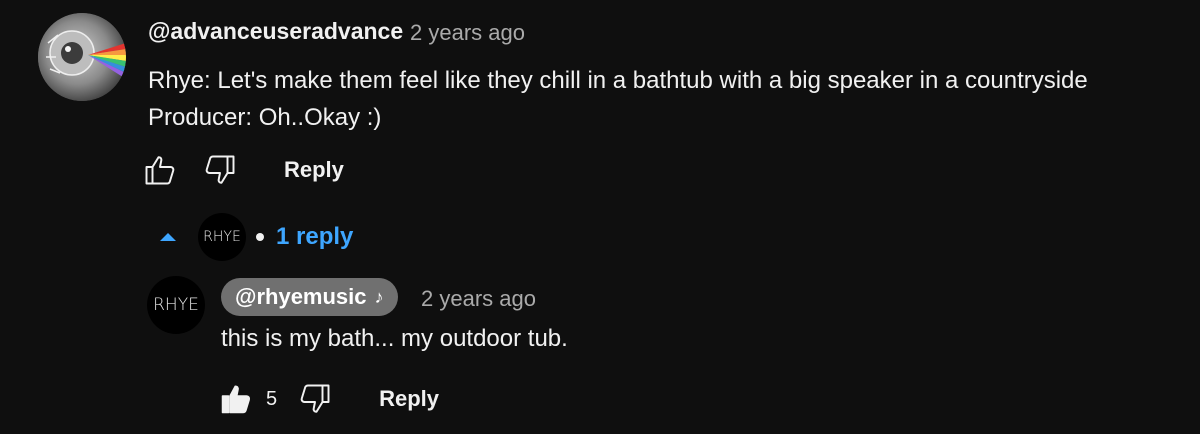  Describe the element at coordinates (236, 399) in the screenshot. I see `thumbs-up-filled-icon` at that location.